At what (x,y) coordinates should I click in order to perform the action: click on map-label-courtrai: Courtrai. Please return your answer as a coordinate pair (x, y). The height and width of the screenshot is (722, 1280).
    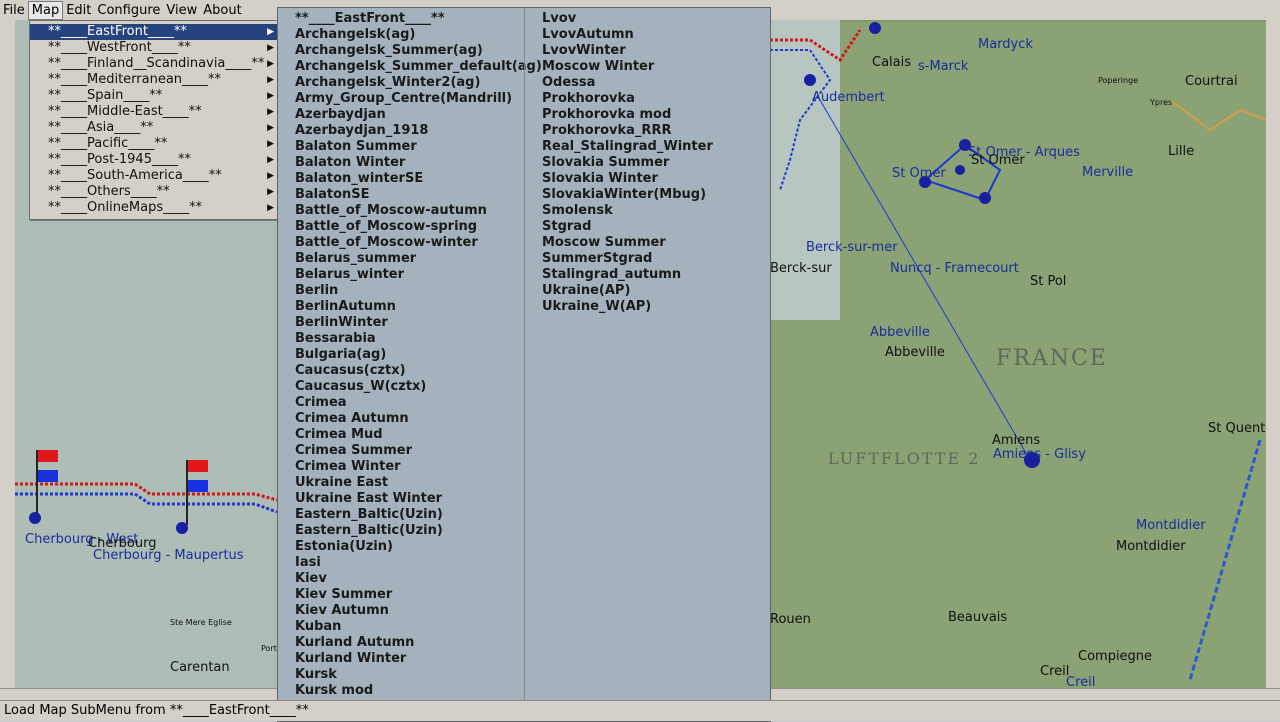
    Looking at the image, I should click on (1211, 81).